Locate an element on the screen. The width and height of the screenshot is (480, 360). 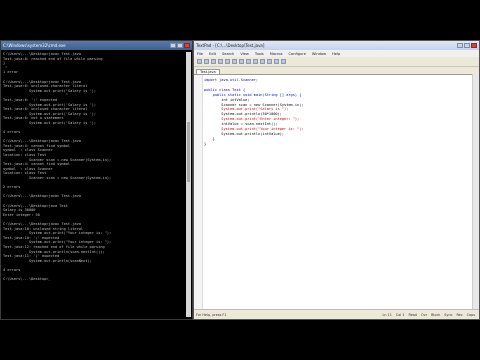
status-indicator: Ln 11 is located at coordinates (387, 314).